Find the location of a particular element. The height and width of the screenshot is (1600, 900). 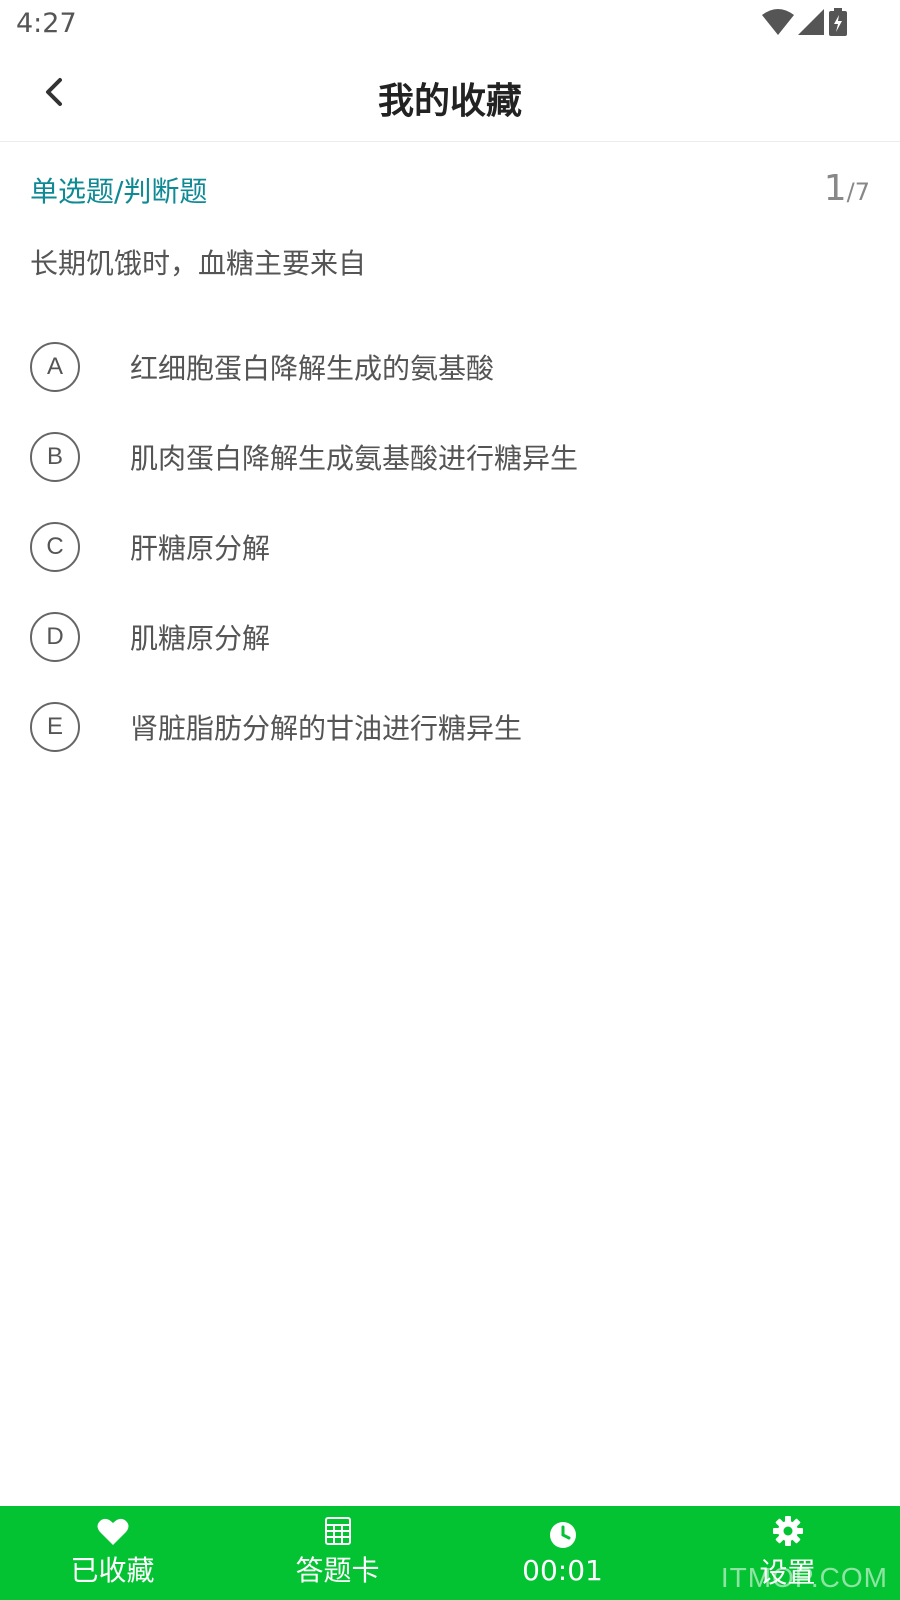

option-text: 肌糖原分解 is located at coordinates (200, 638).